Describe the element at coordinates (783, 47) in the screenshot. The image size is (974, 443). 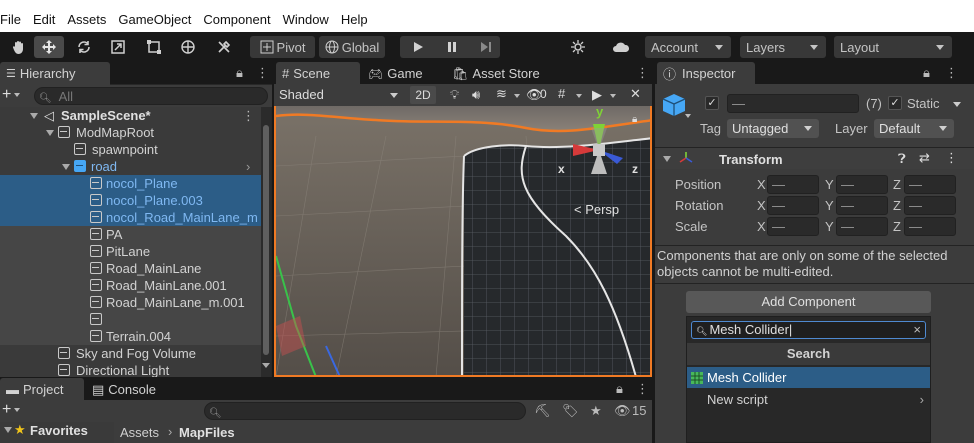
I see `layers-dropdown: Layers` at that location.